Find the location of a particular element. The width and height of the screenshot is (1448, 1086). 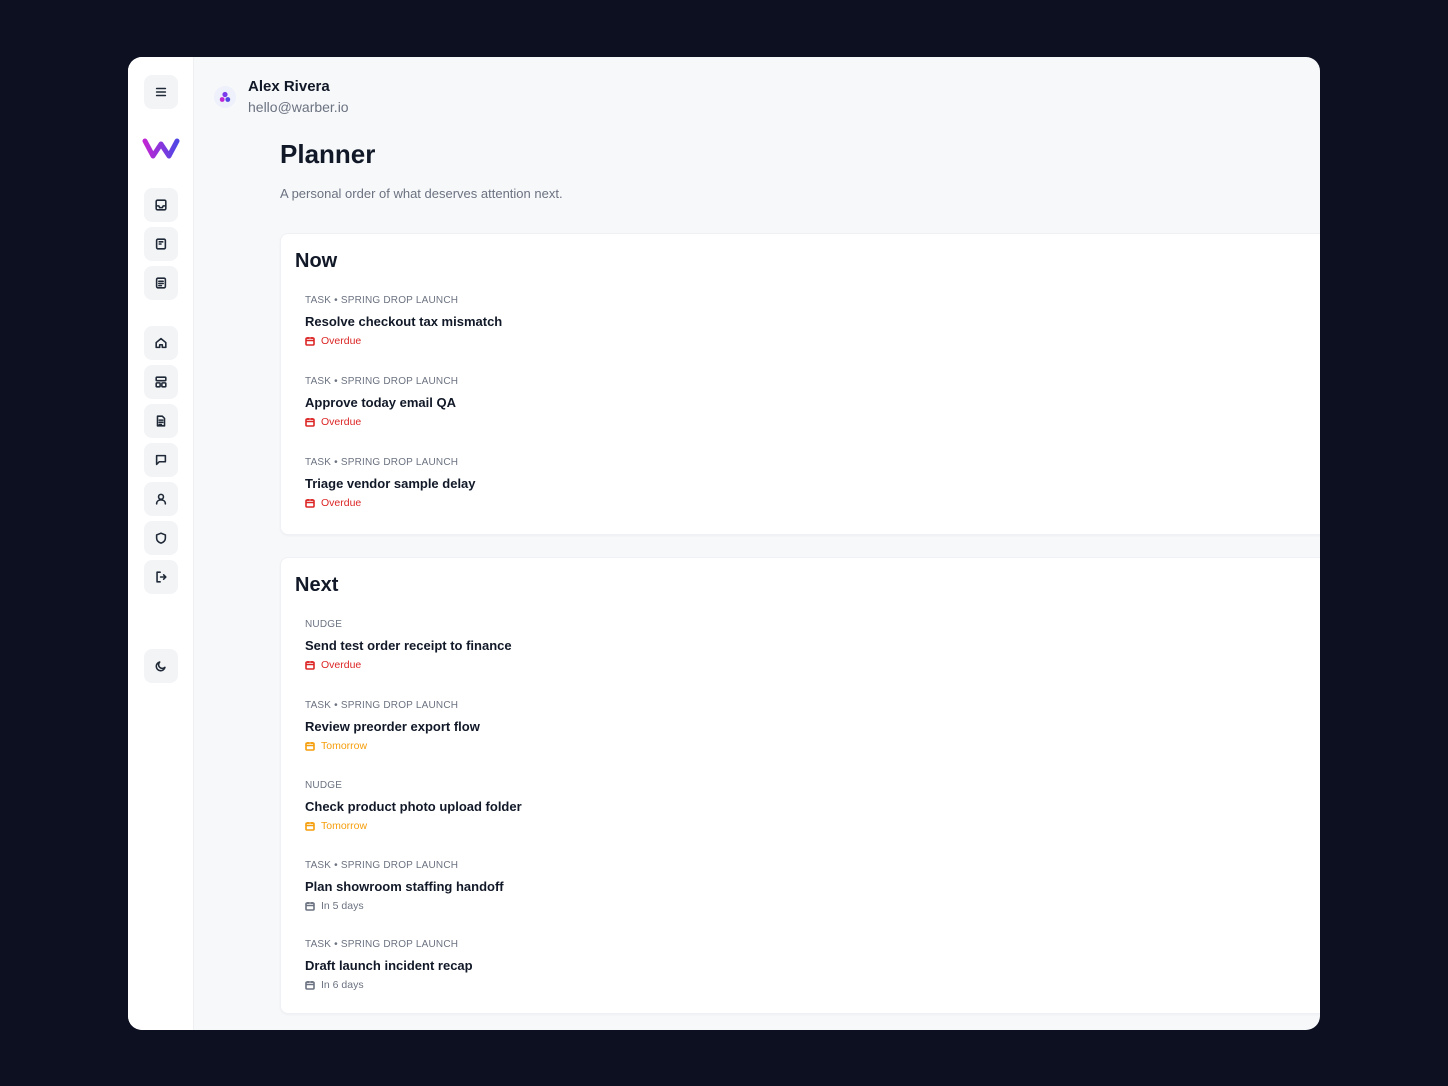

shield-icon is located at coordinates (161, 538).